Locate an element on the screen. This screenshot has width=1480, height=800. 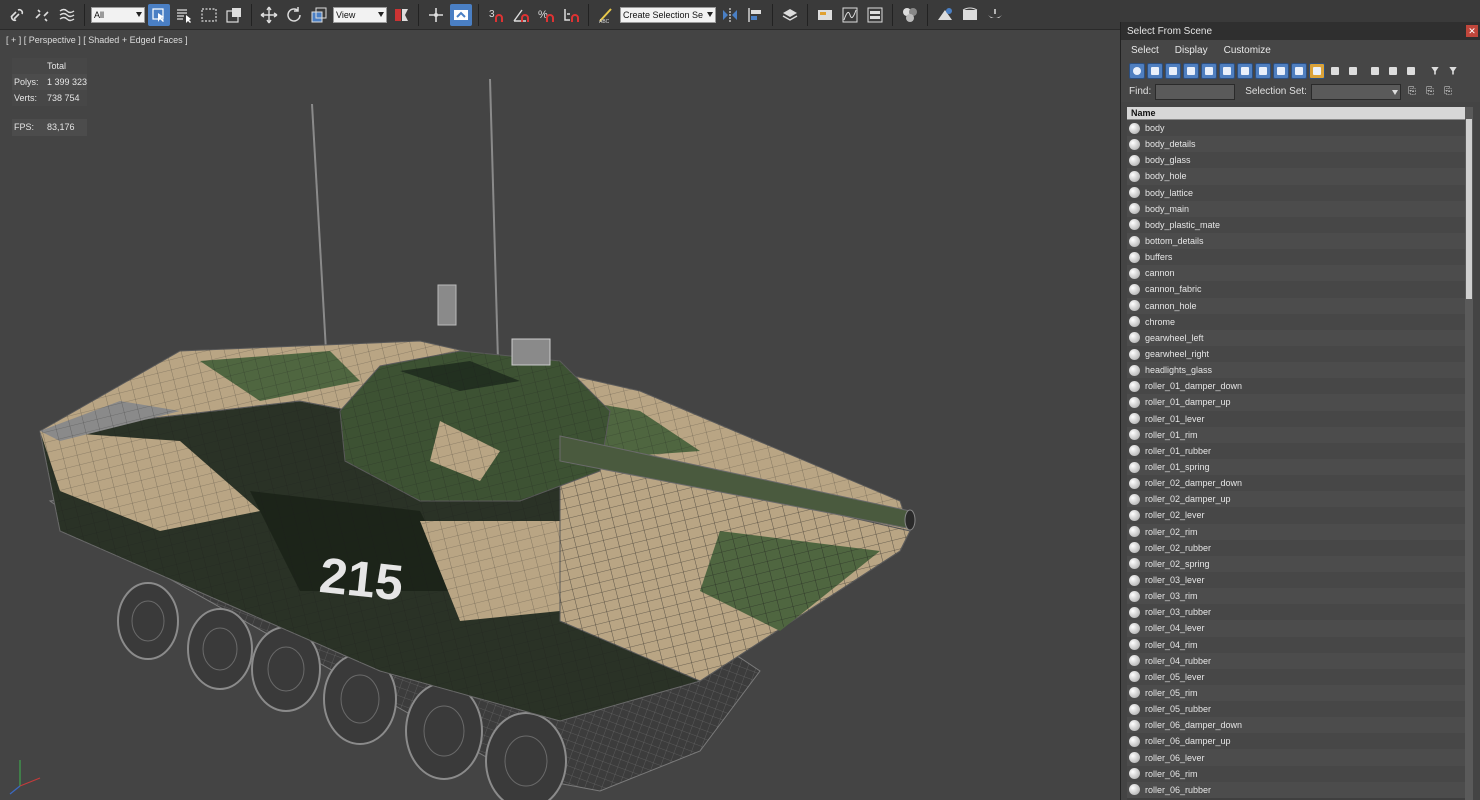
unlink-icon is located at coordinates (42, 15).